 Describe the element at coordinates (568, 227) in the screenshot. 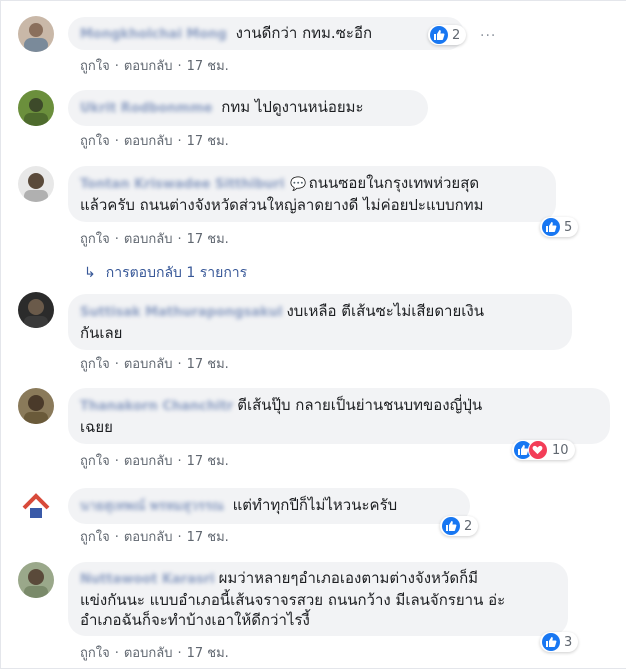

I see `reaction-count: 5` at that location.